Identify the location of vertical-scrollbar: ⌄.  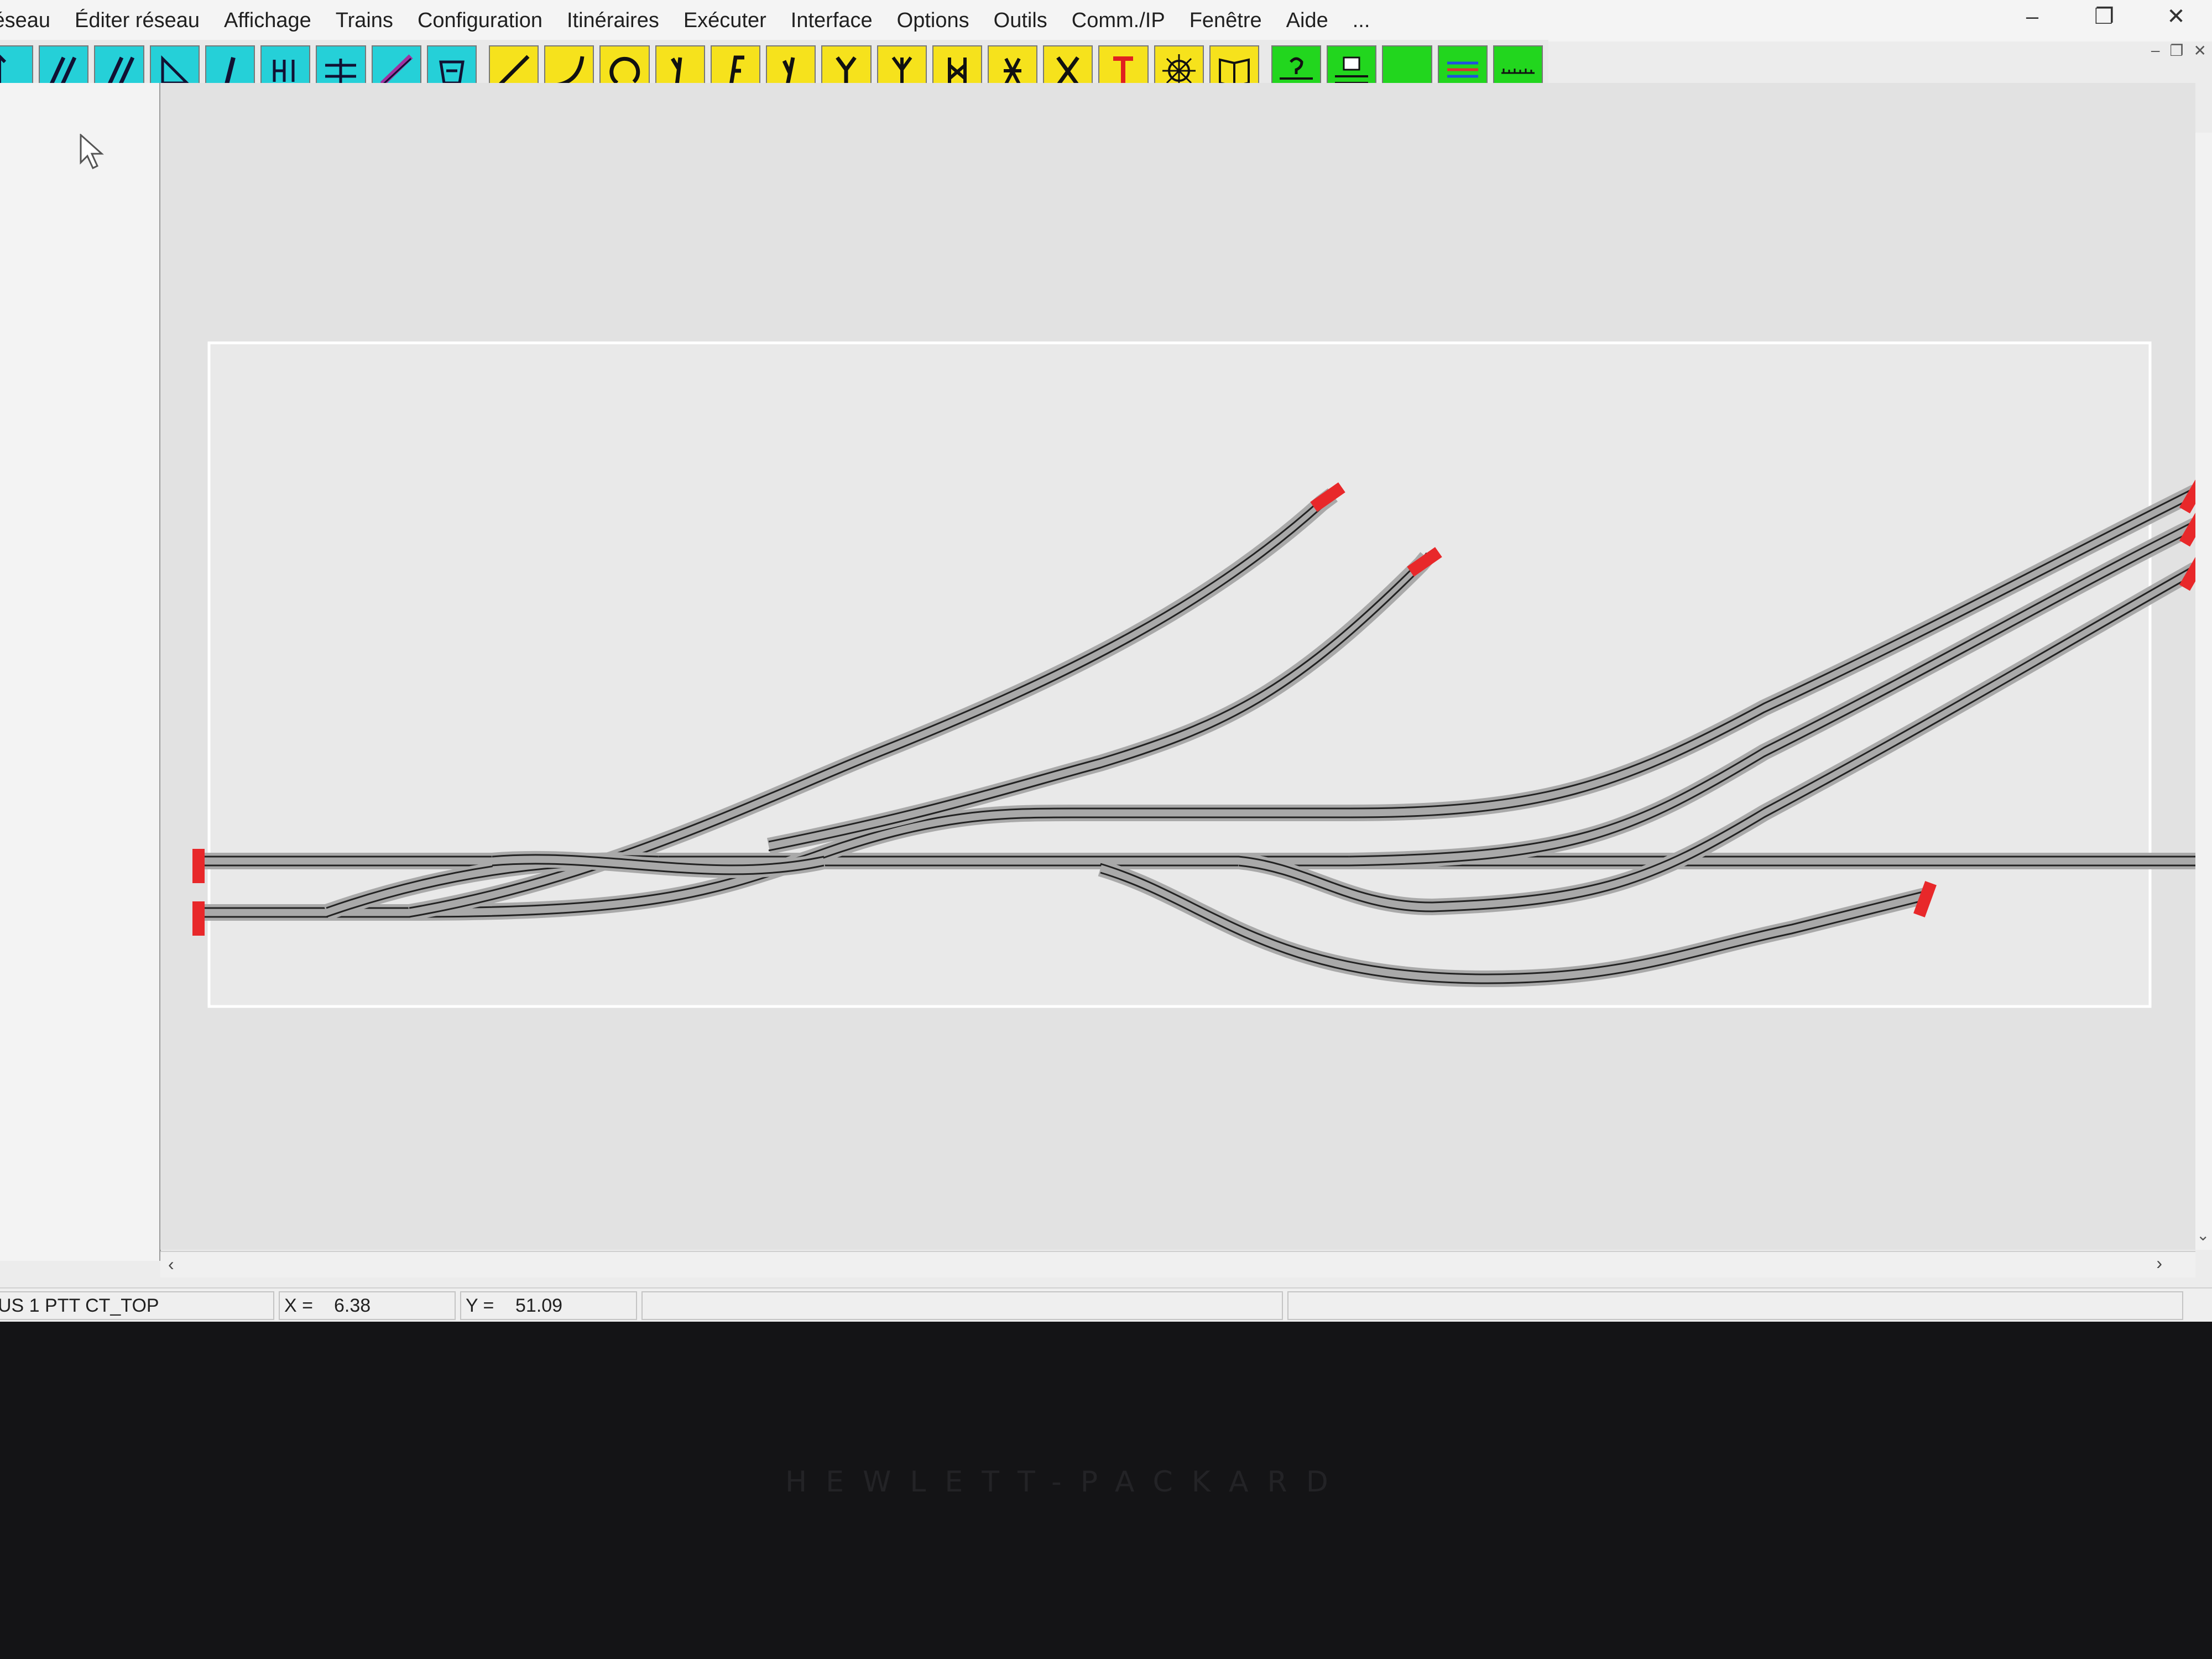
(2204, 692).